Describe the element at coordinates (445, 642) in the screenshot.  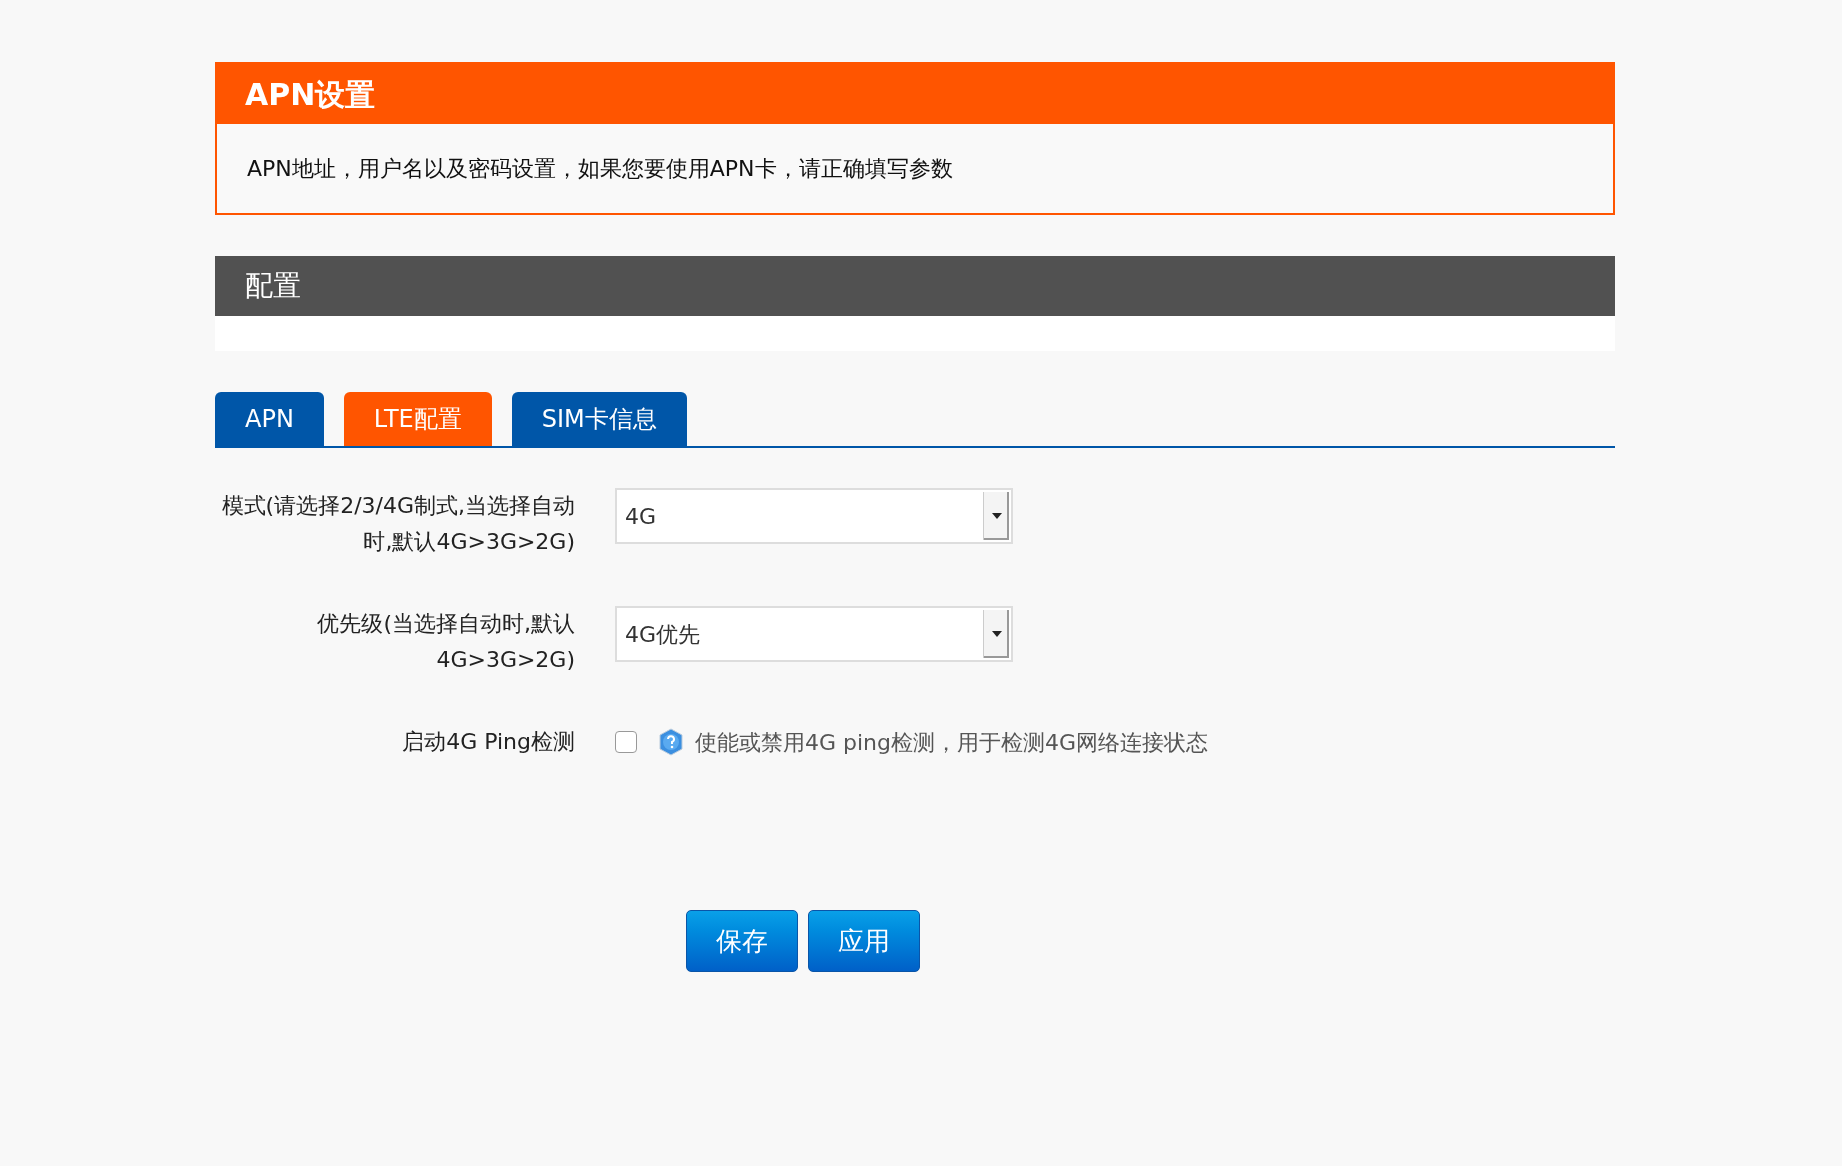
I see `field-label: 优先级(当选择自动时,默认4G>3G>2G)` at that location.